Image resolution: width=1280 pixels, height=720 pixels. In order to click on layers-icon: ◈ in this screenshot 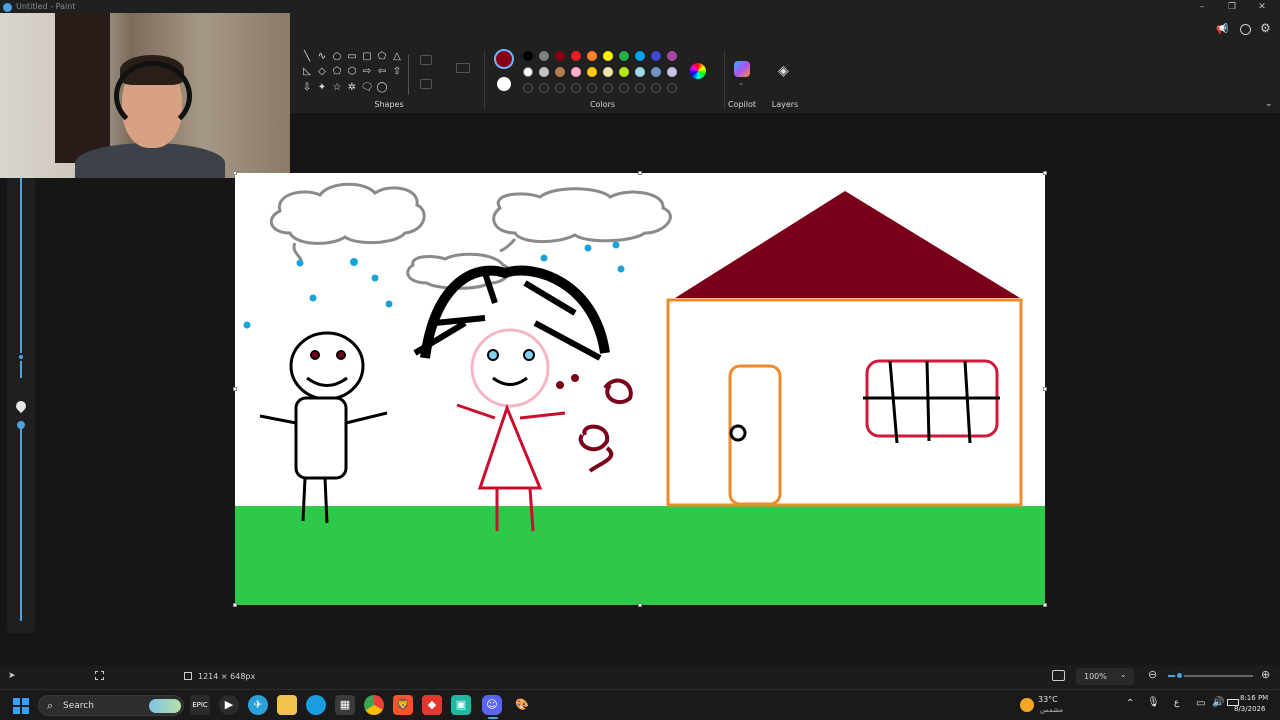, I will do `click(783, 71)`.